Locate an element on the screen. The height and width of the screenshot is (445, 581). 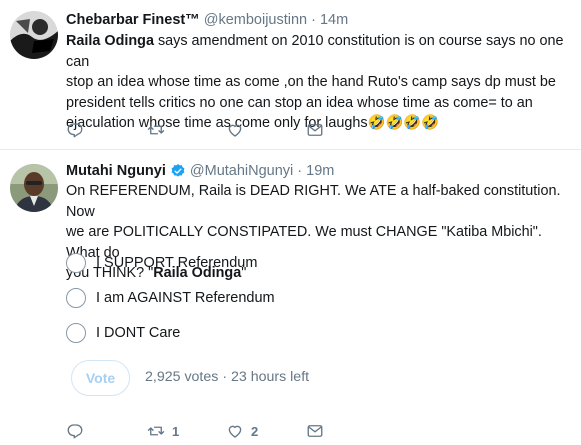
author-name: Chebarbar Finest™ is located at coordinates (133, 20).